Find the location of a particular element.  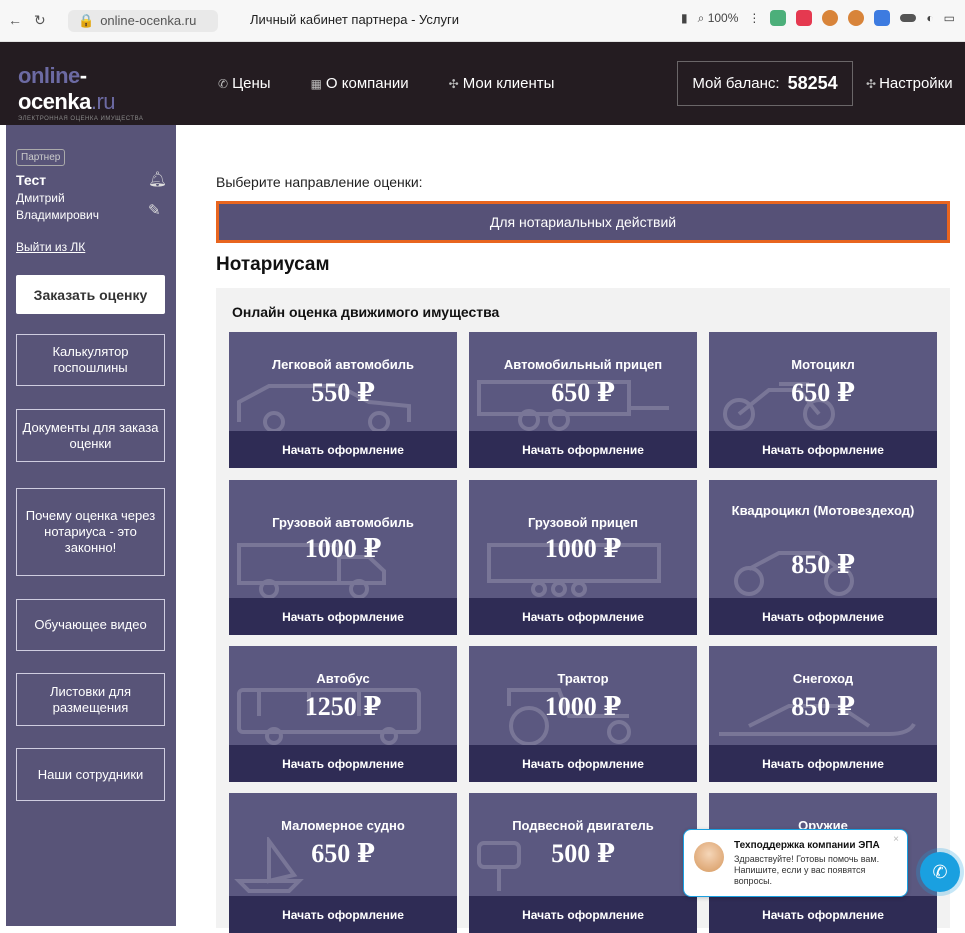

media-icon: ◐ is located at coordinates (929, 18).